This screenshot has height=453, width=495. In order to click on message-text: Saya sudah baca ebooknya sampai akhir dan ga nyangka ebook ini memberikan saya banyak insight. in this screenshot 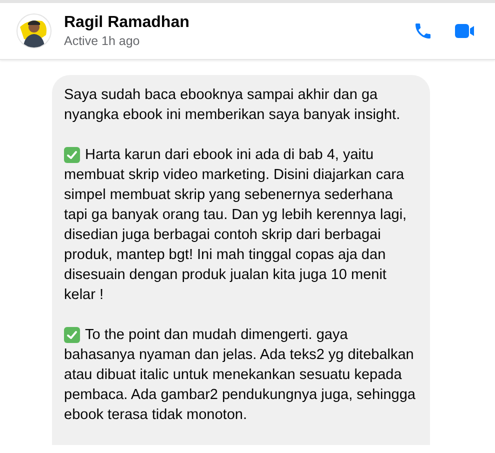, I will do `click(233, 105)`.